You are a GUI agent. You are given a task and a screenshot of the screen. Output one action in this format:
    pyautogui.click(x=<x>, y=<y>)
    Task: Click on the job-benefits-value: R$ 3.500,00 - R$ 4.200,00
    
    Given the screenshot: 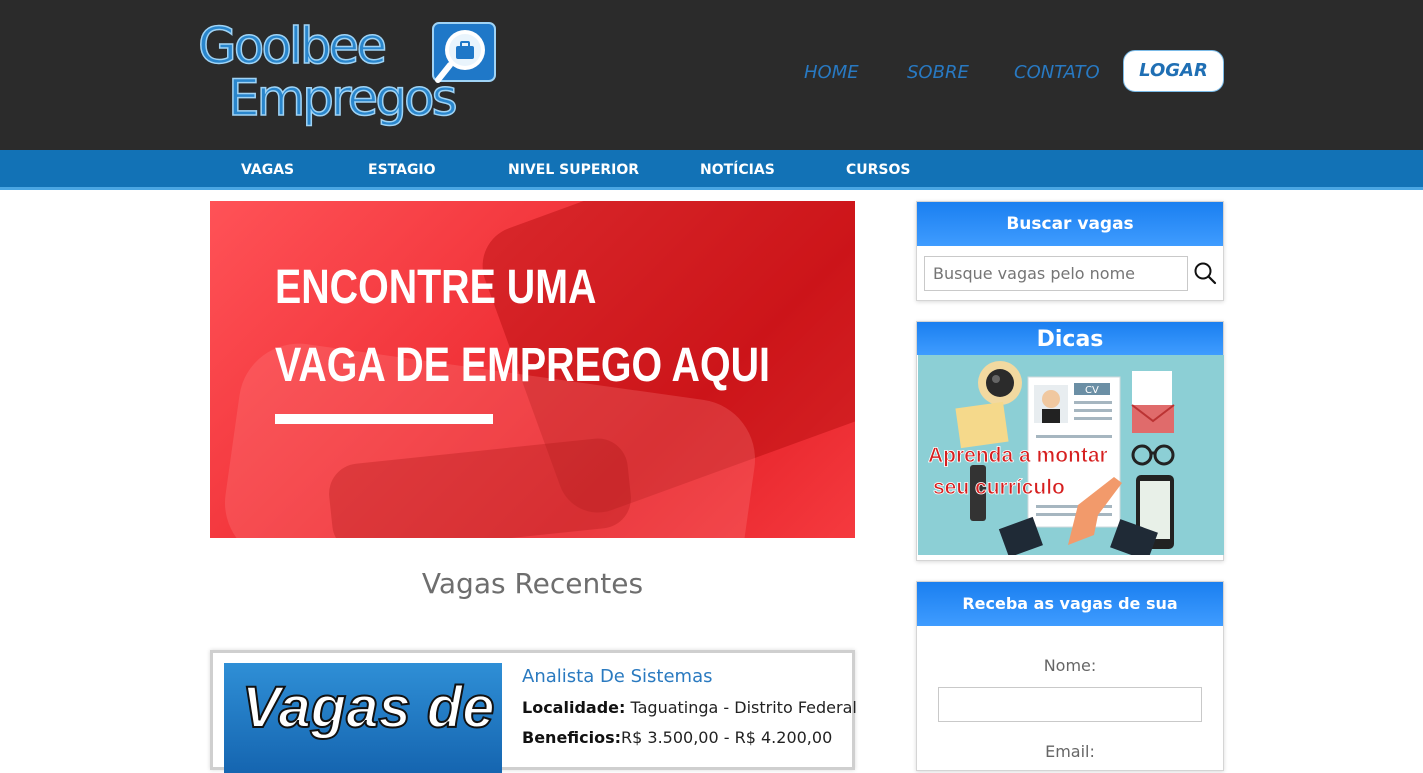 What is the action you would take?
    pyautogui.click(x=727, y=737)
    